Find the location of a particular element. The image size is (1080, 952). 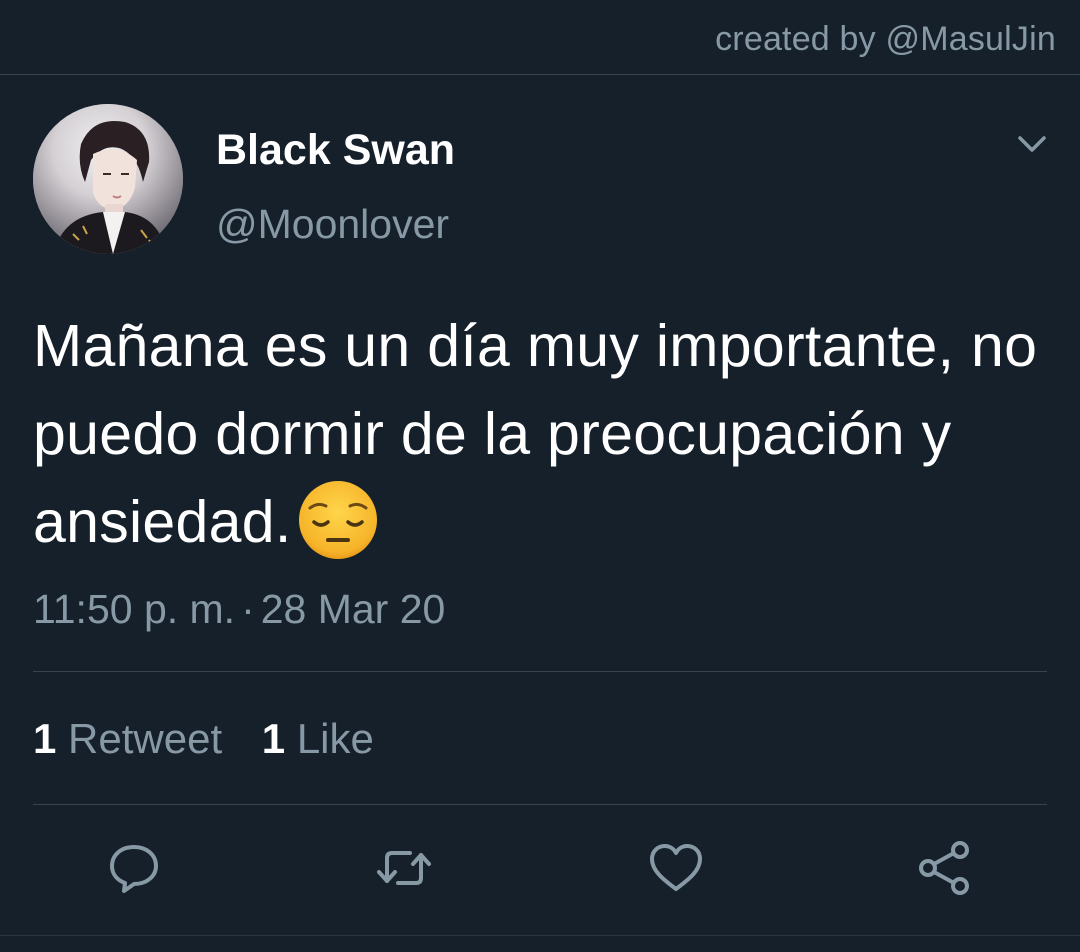

like-label: Like is located at coordinates (335, 738).